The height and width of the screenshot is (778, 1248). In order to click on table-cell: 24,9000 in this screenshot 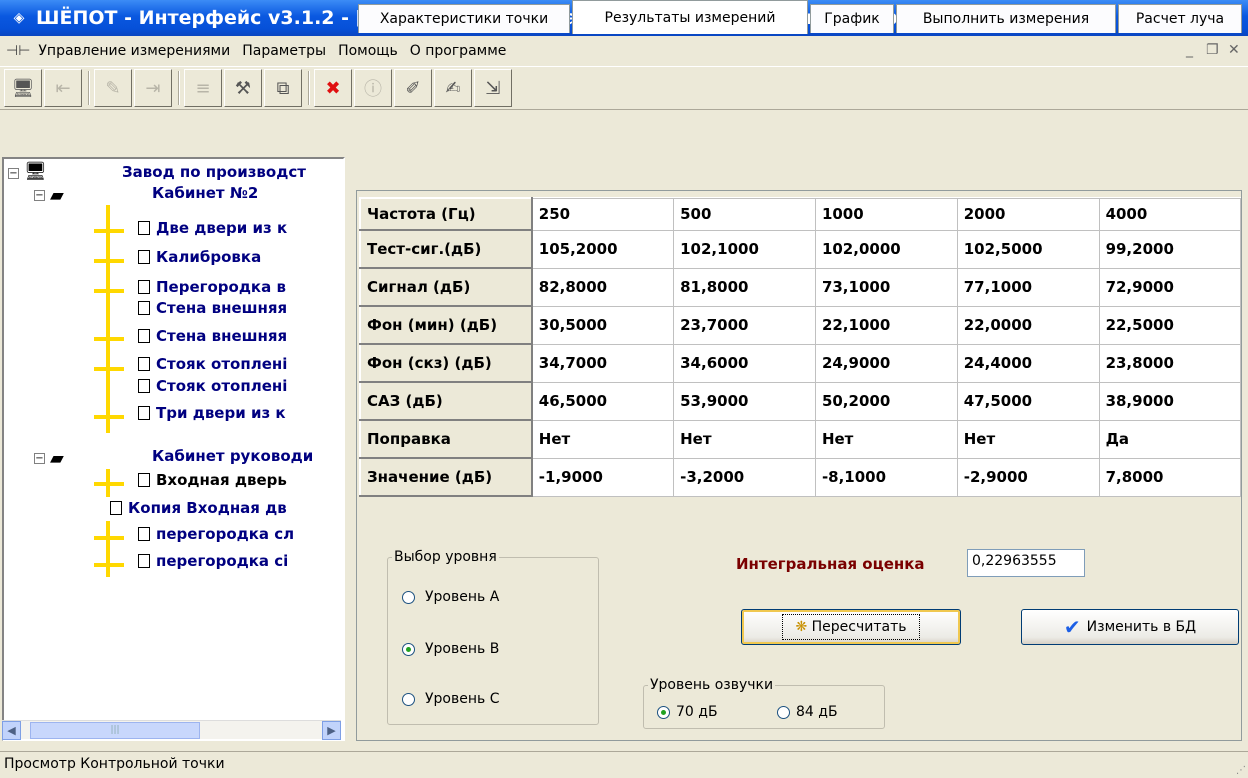, I will do `click(886, 363)`.